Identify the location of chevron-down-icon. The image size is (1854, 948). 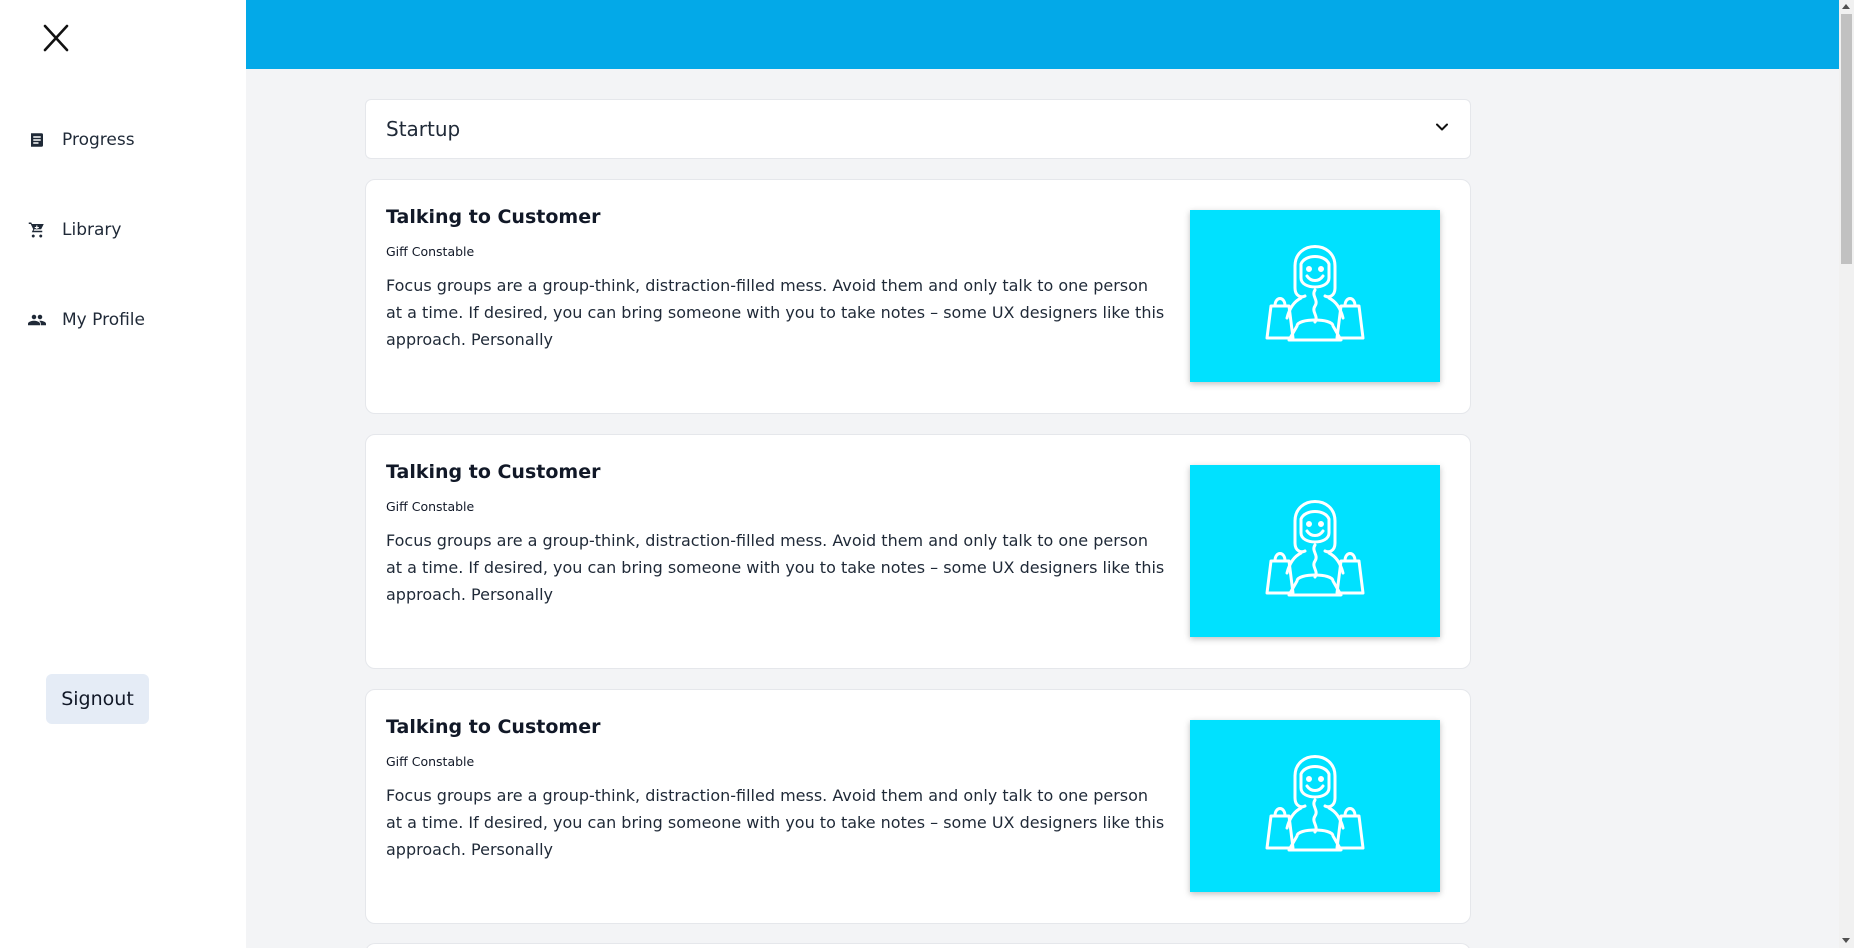
(1442, 129).